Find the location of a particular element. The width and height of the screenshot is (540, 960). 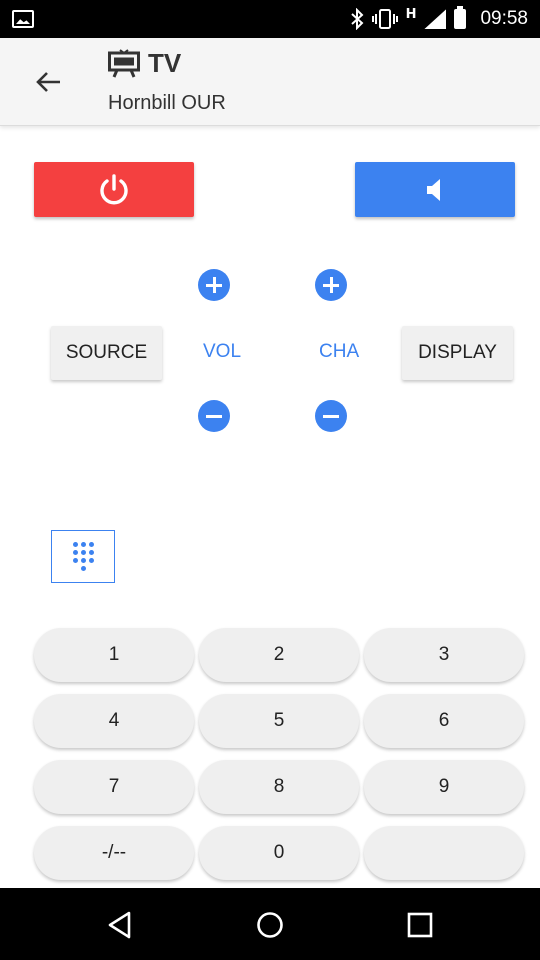

key-3: 3 is located at coordinates (444, 655).